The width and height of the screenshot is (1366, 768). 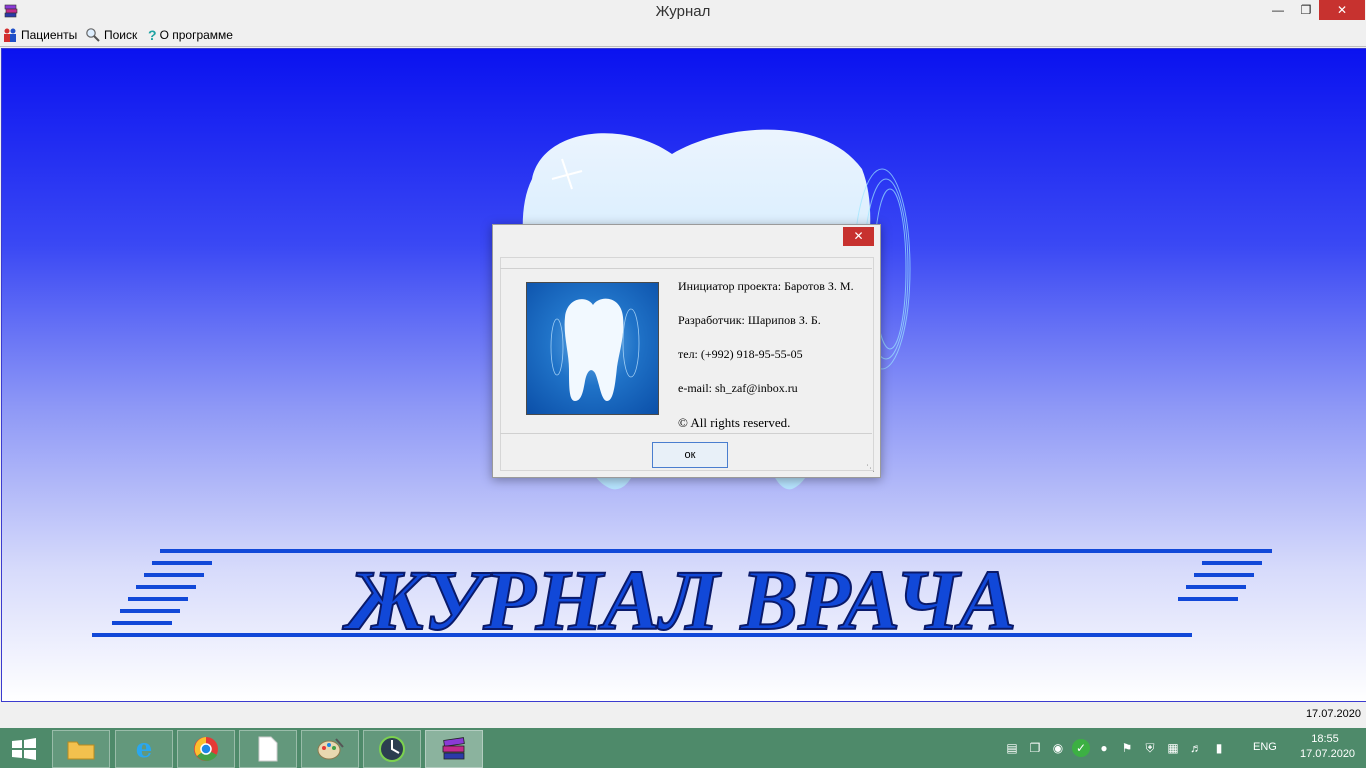 I want to click on app-logo: ЖУРНАЛ ВРАЧА, so click(x=682, y=599).